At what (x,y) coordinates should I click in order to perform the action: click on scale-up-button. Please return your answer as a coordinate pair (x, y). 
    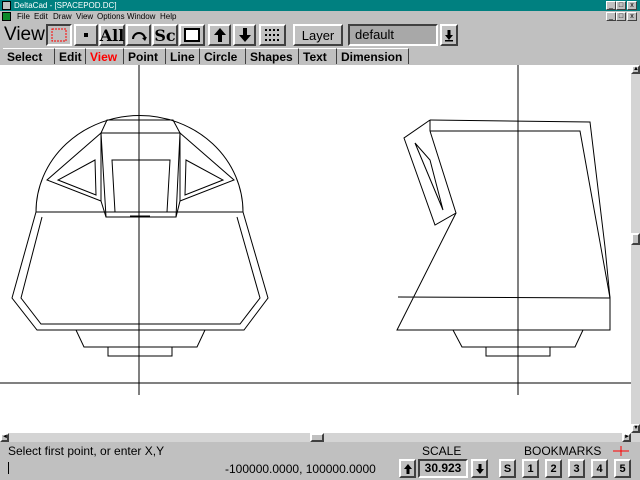
    Looking at the image, I should click on (407, 468).